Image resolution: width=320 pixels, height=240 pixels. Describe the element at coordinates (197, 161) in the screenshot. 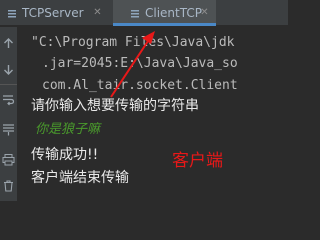

I see `annotation-label: 客户端` at that location.